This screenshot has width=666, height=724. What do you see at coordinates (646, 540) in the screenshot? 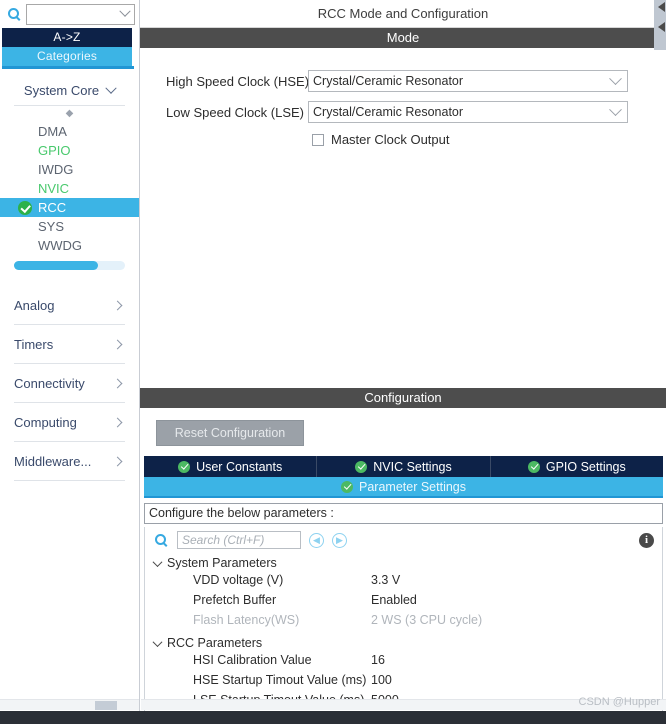
I see `info-icon: i` at bounding box center [646, 540].